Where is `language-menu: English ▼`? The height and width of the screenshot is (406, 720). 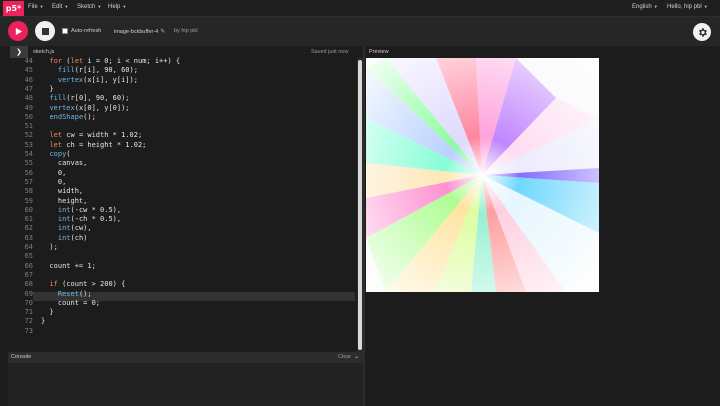
language-menu: English ▼ is located at coordinates (645, 7).